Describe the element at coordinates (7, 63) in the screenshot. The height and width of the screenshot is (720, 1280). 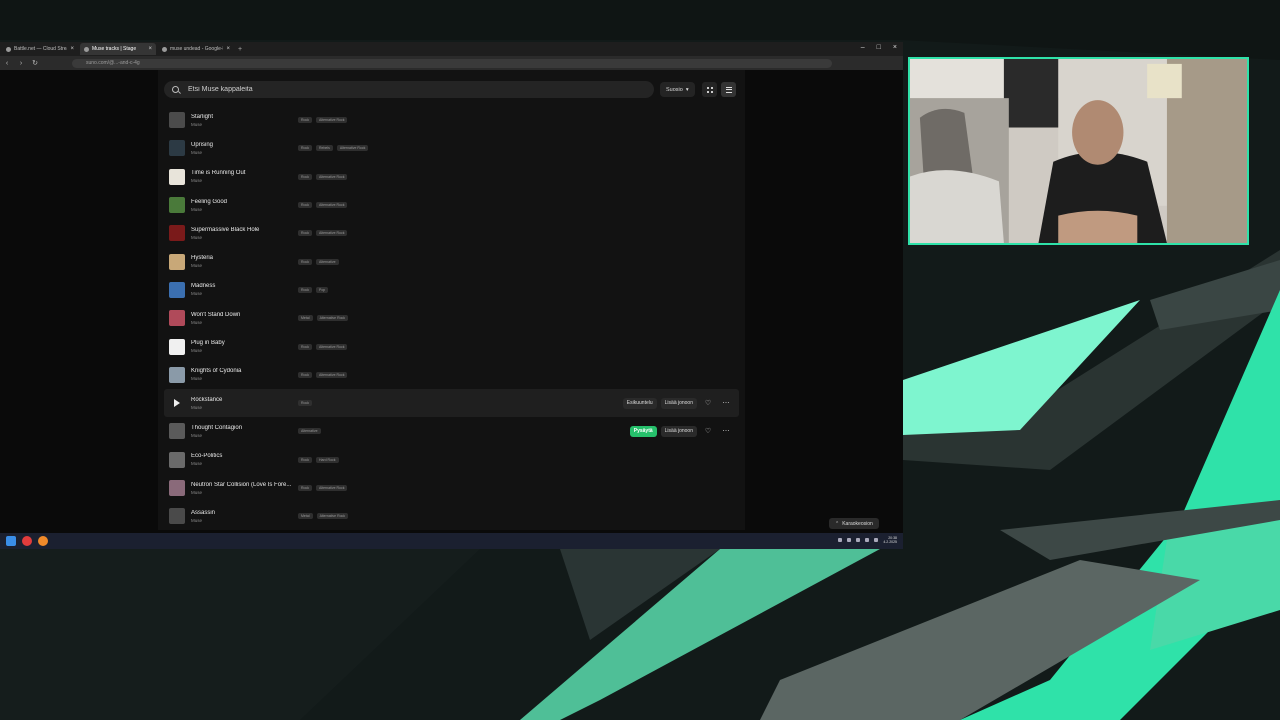
I see `back-icon: ‹` at that location.